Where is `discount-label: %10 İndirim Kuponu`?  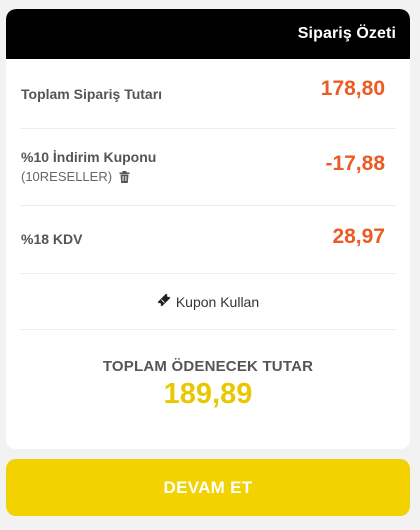 discount-label: %10 İndirim Kuponu is located at coordinates (89, 157).